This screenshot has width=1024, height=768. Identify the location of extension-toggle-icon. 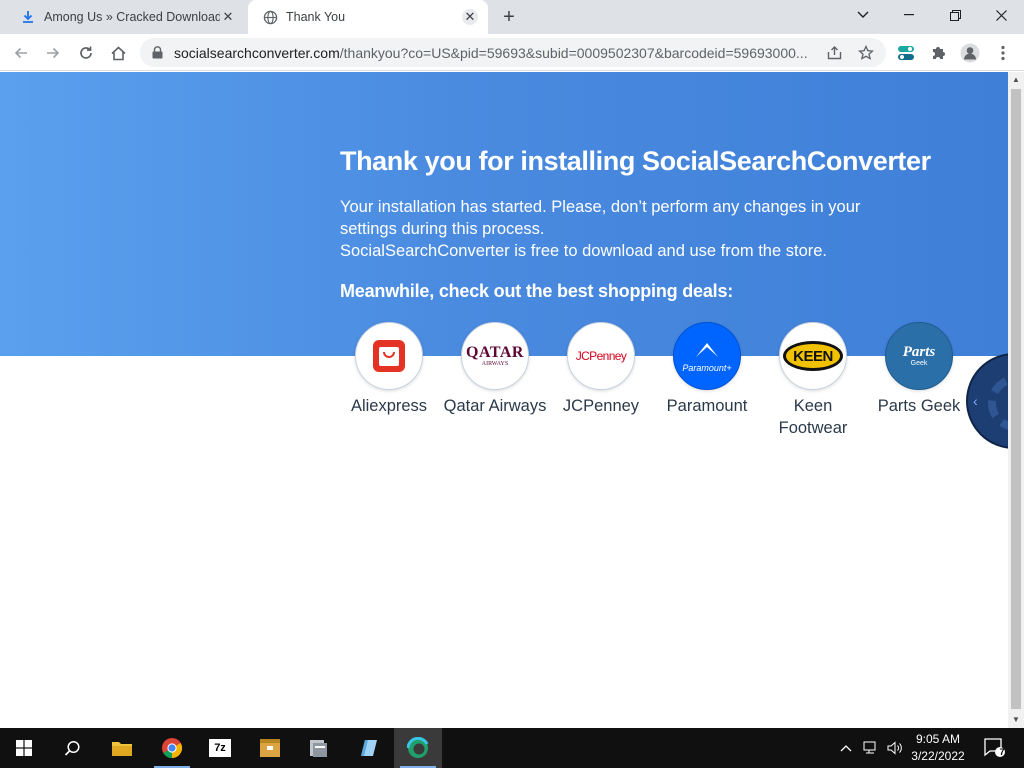
(906, 53).